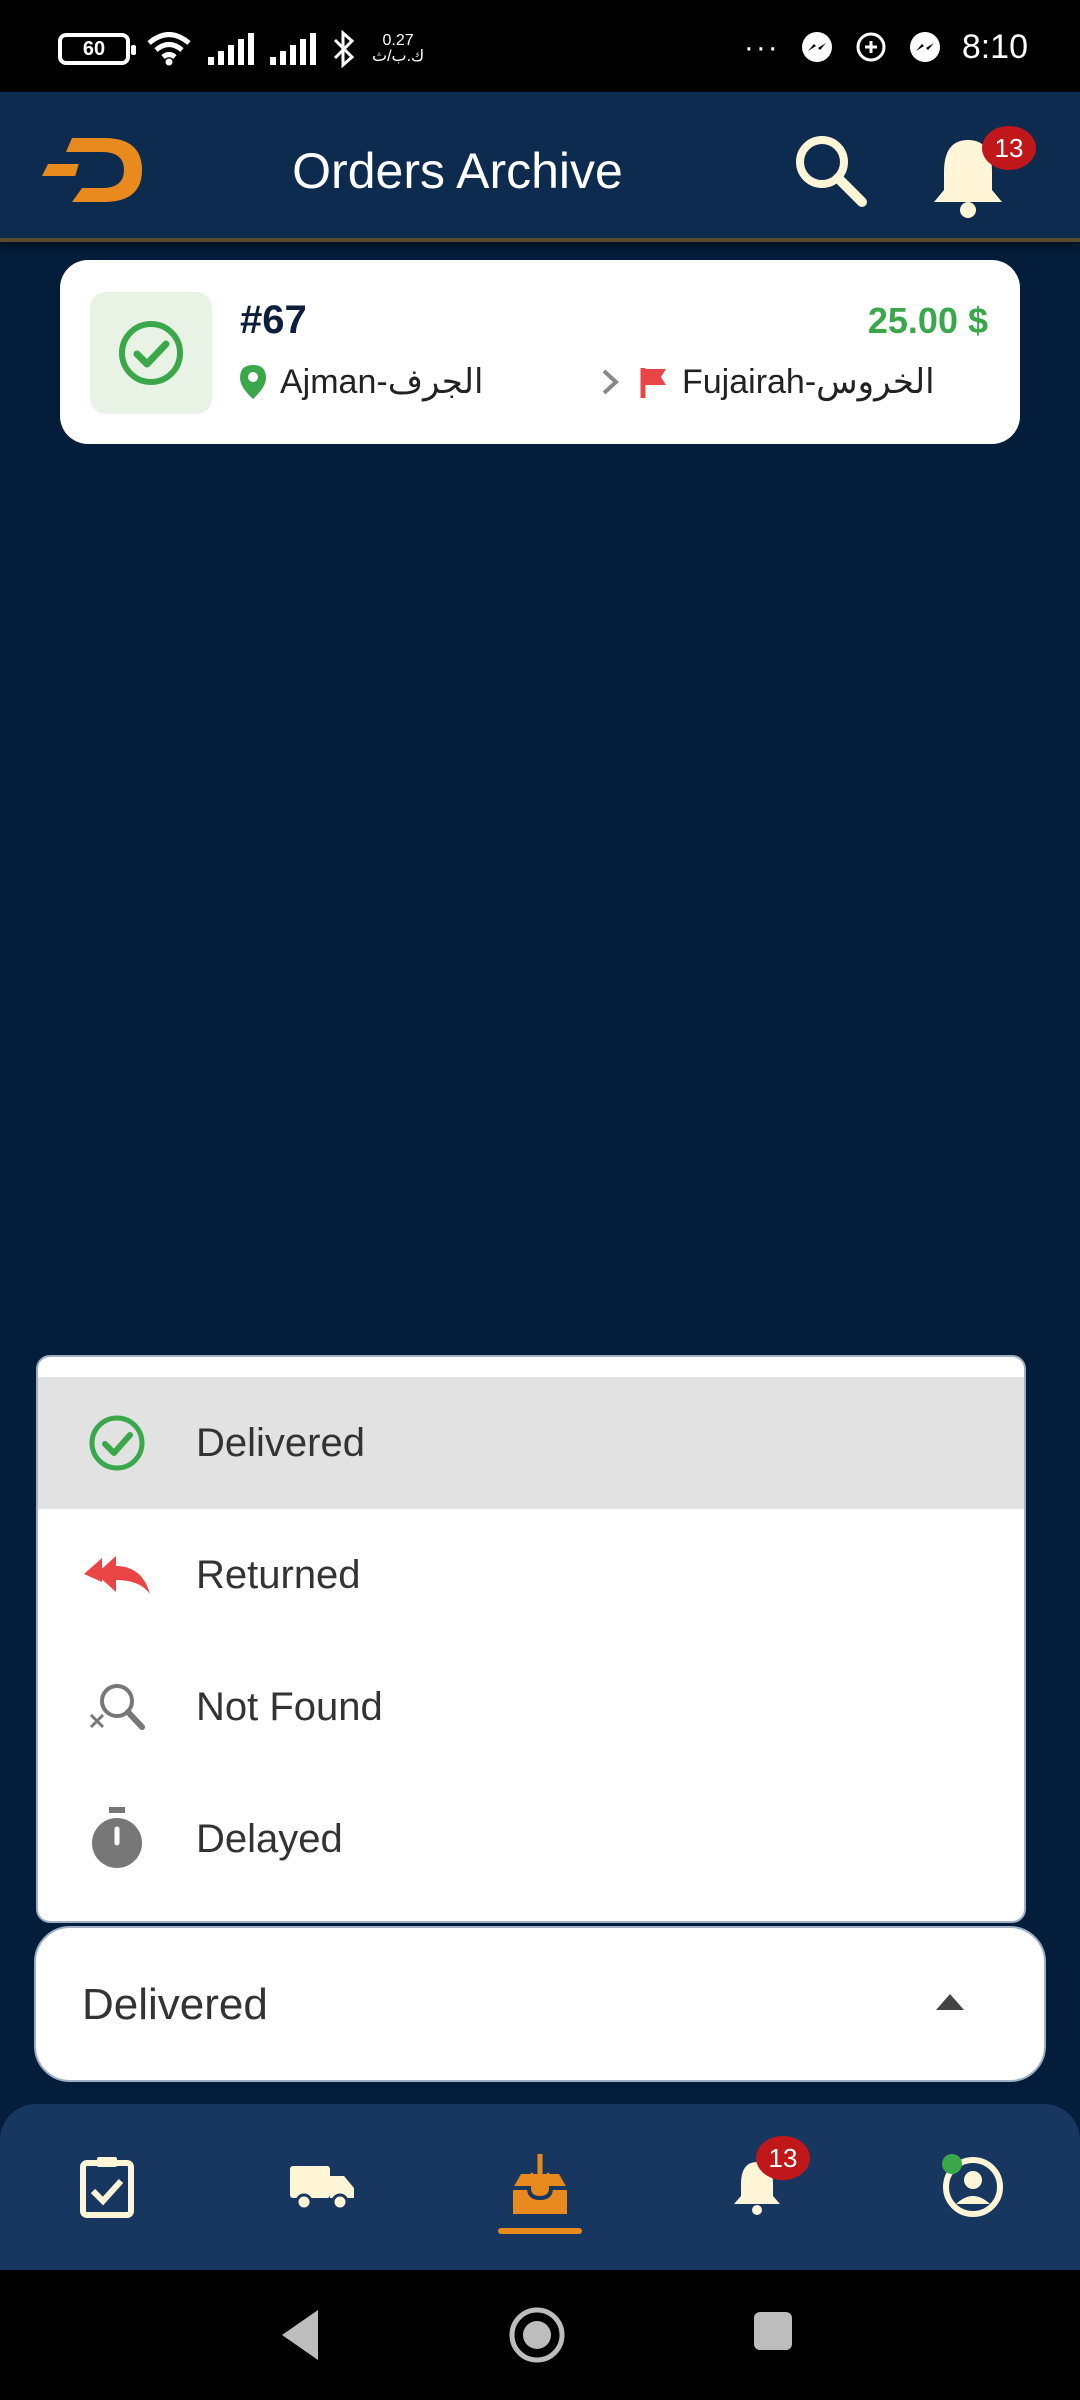  I want to click on order-route: Ajman-الجرف Fujairah-الخروس, so click(587, 382).